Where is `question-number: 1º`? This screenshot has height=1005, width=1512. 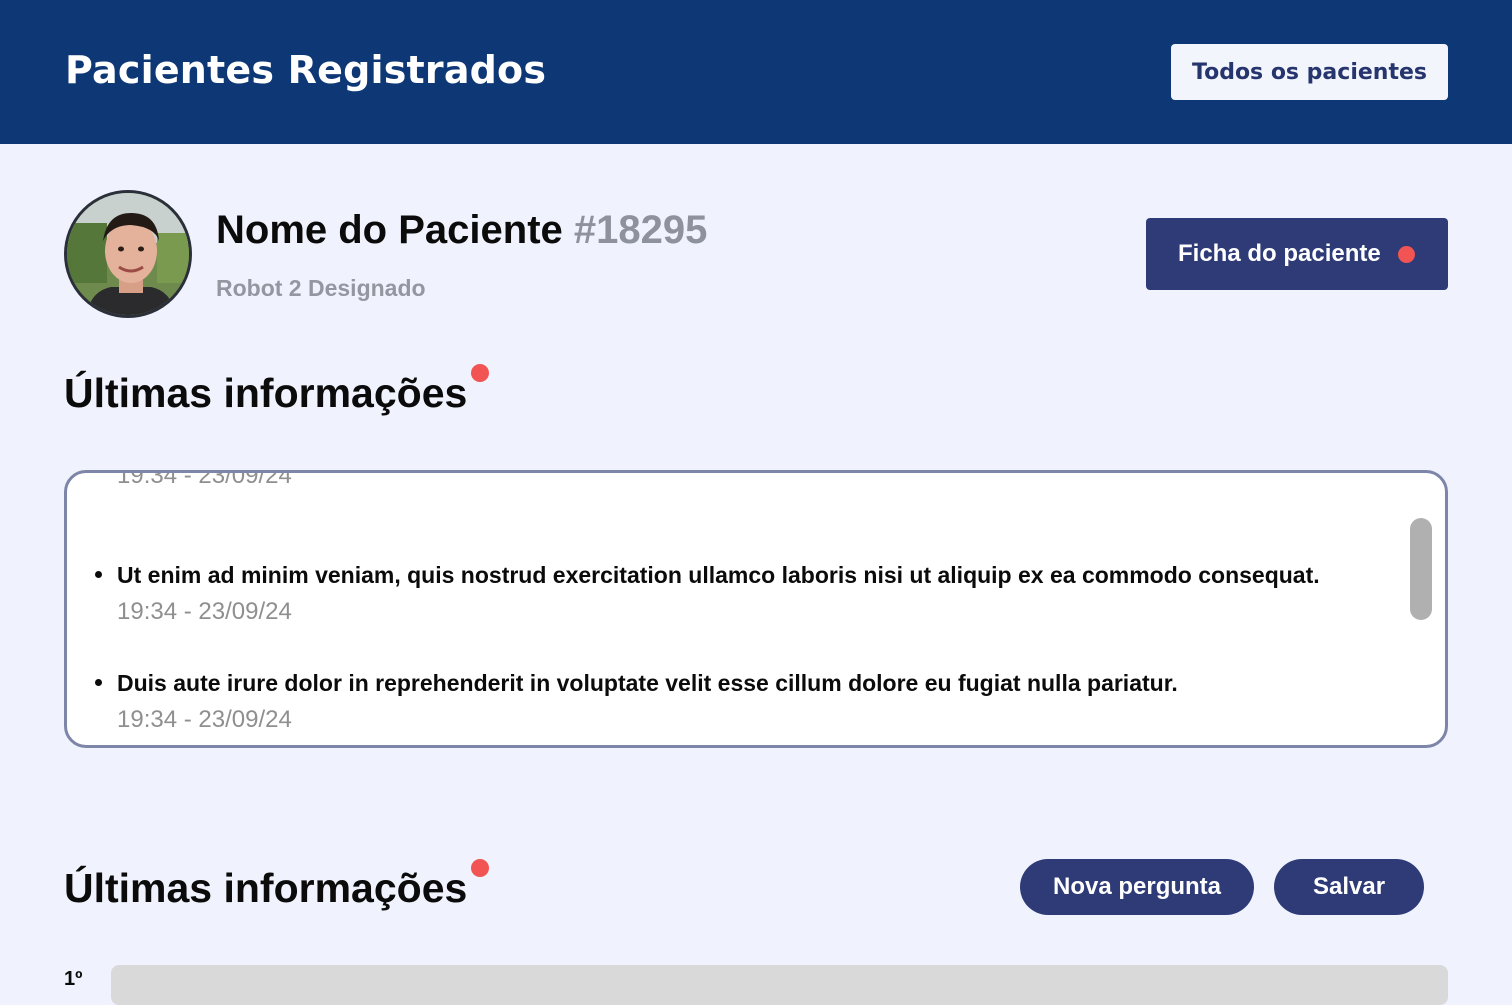
question-number: 1º is located at coordinates (73, 979).